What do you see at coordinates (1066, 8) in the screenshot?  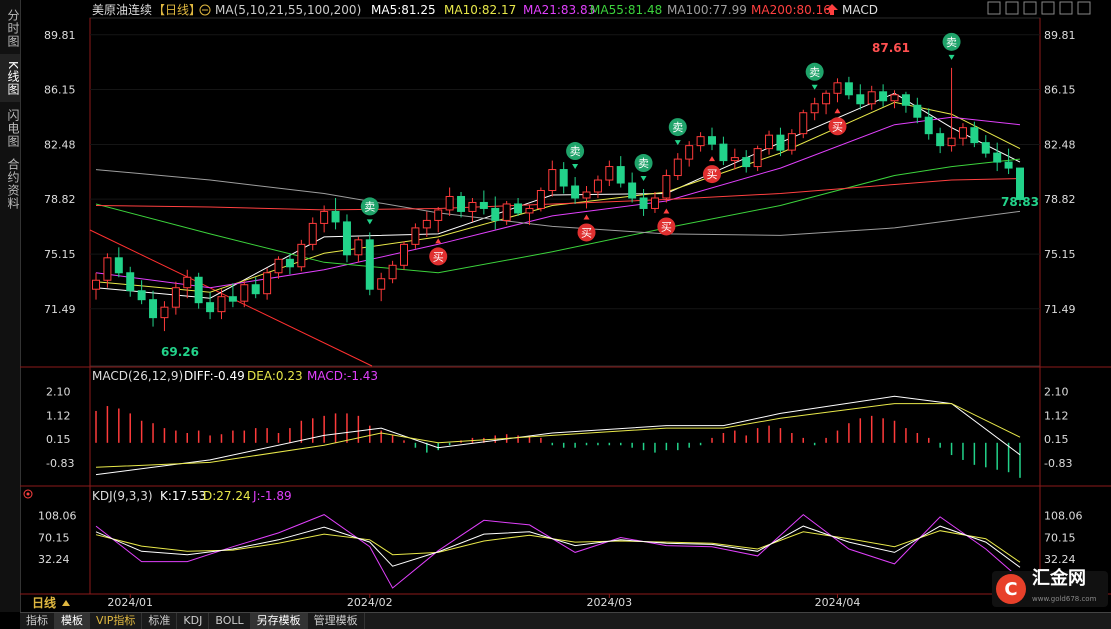 I see `settings-icon` at bounding box center [1066, 8].